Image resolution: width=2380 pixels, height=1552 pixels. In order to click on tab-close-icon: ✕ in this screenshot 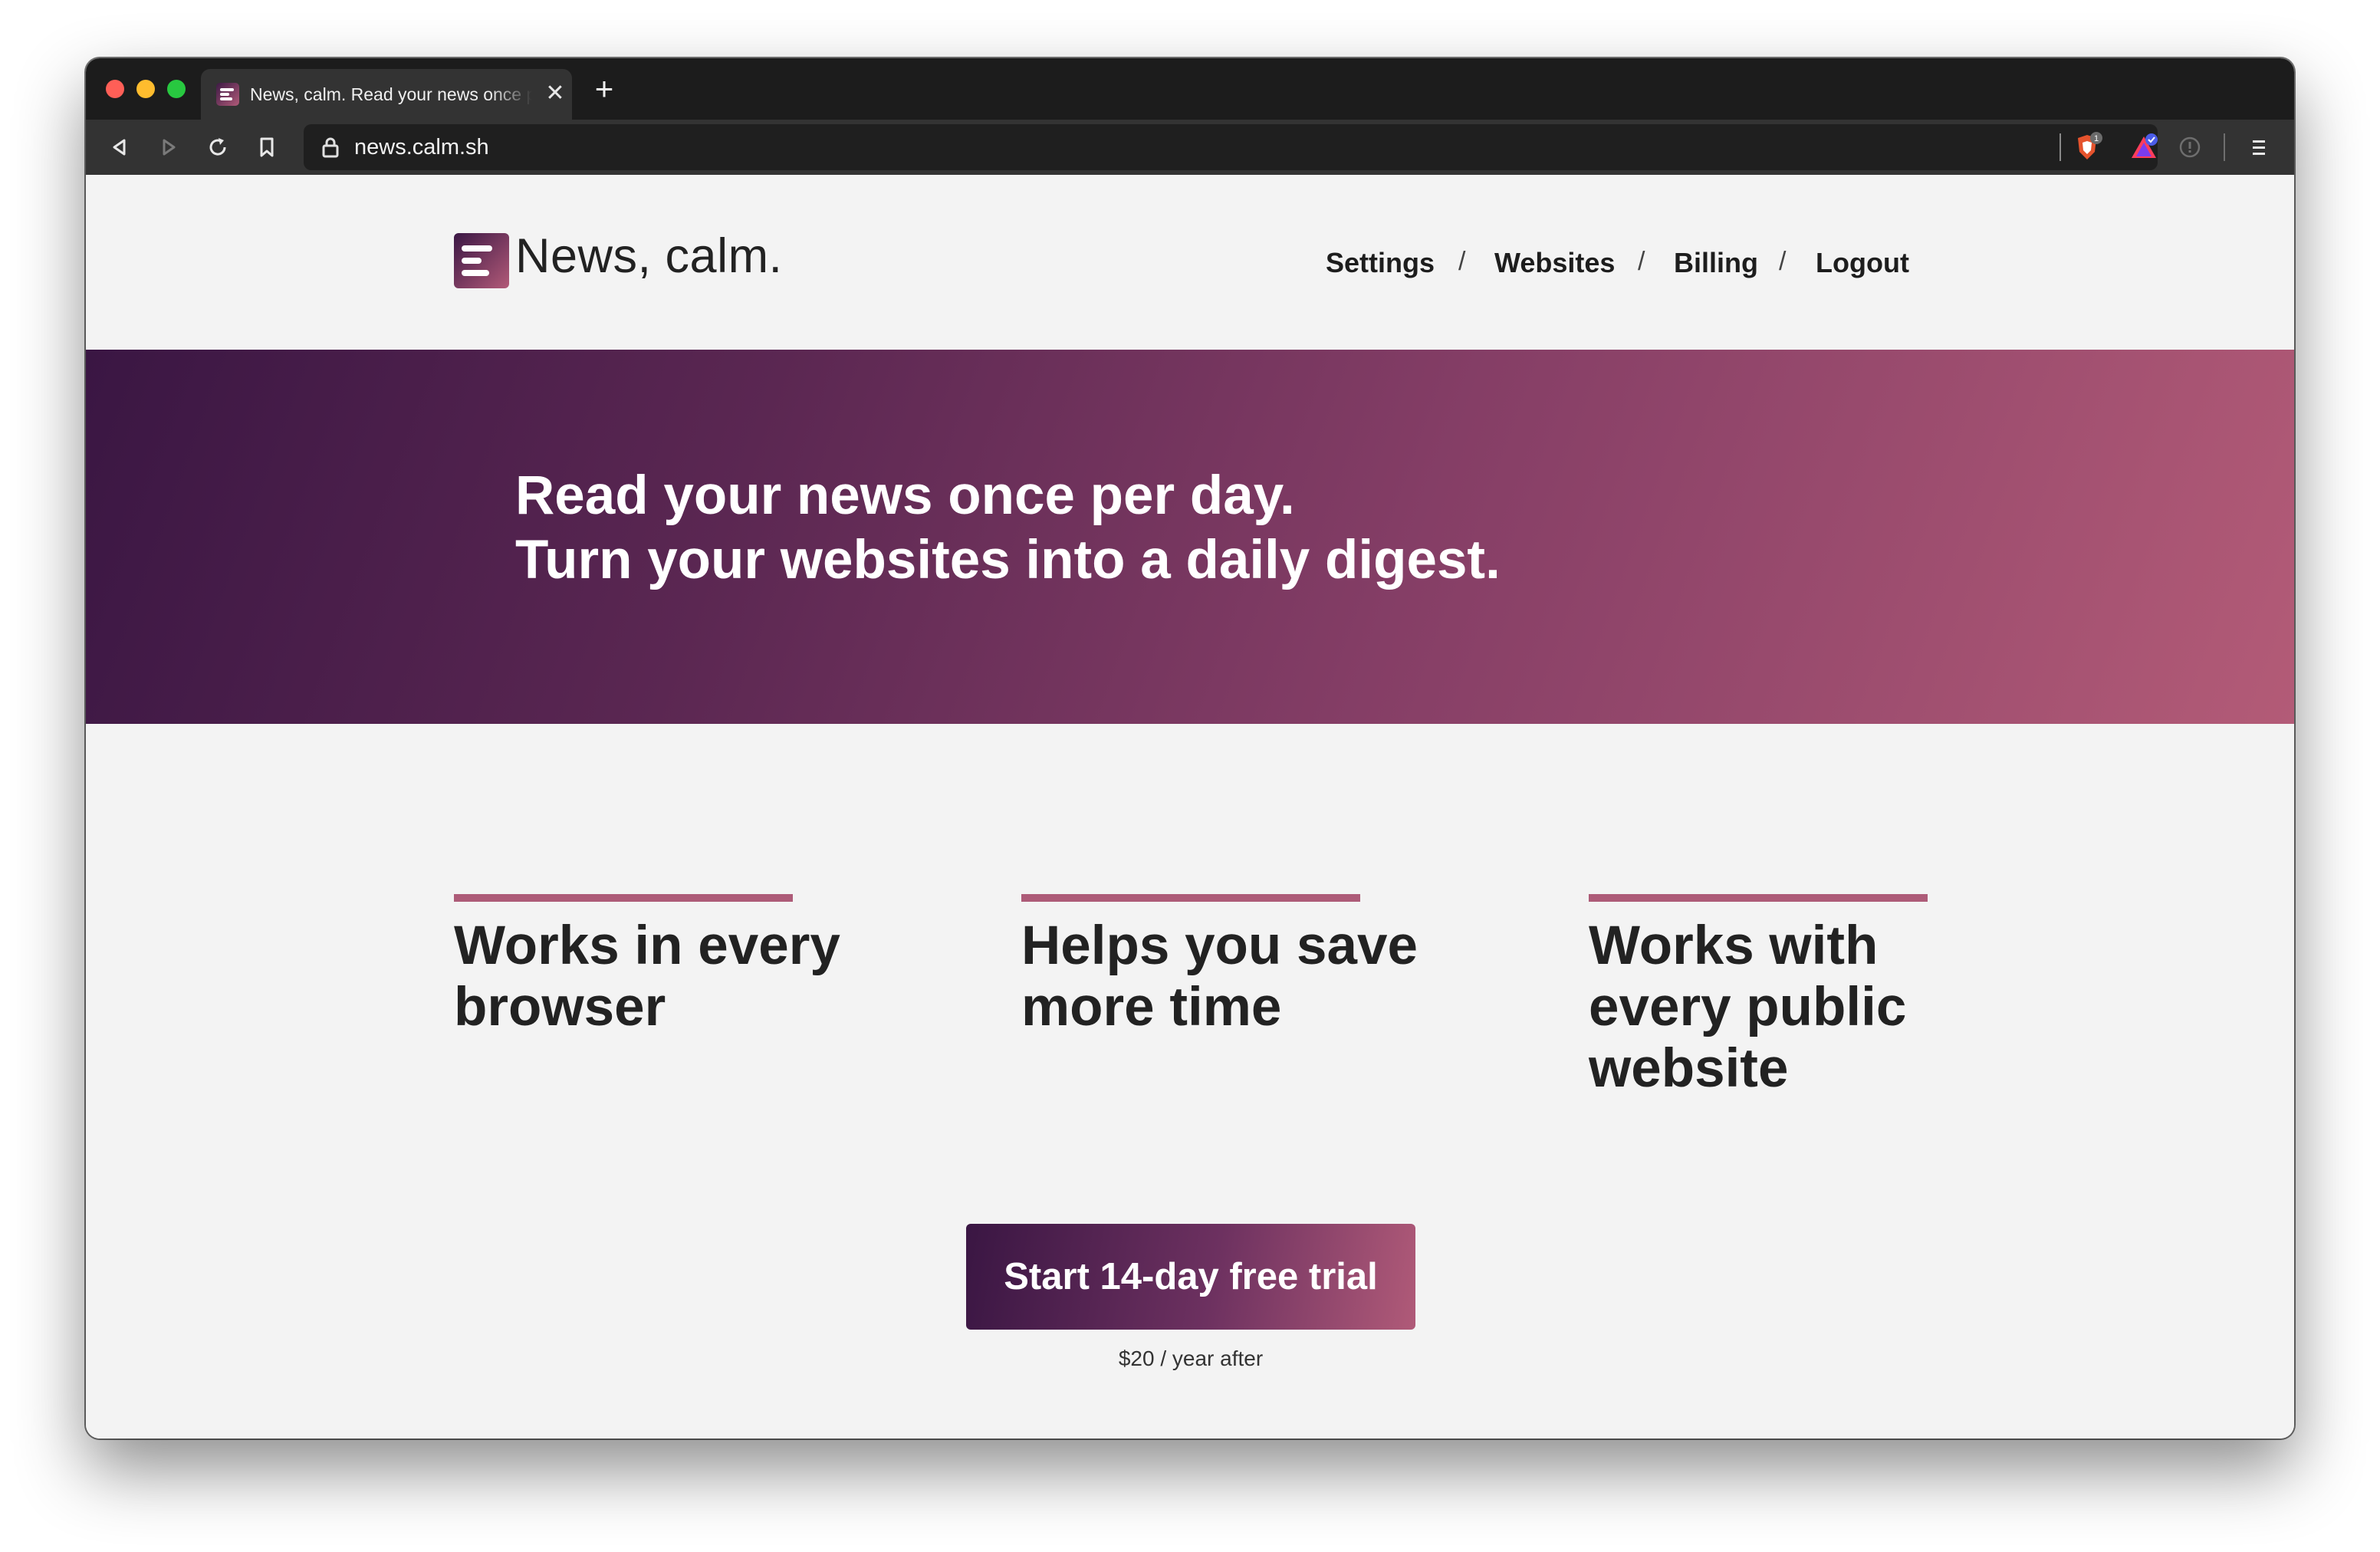, I will do `click(555, 93)`.